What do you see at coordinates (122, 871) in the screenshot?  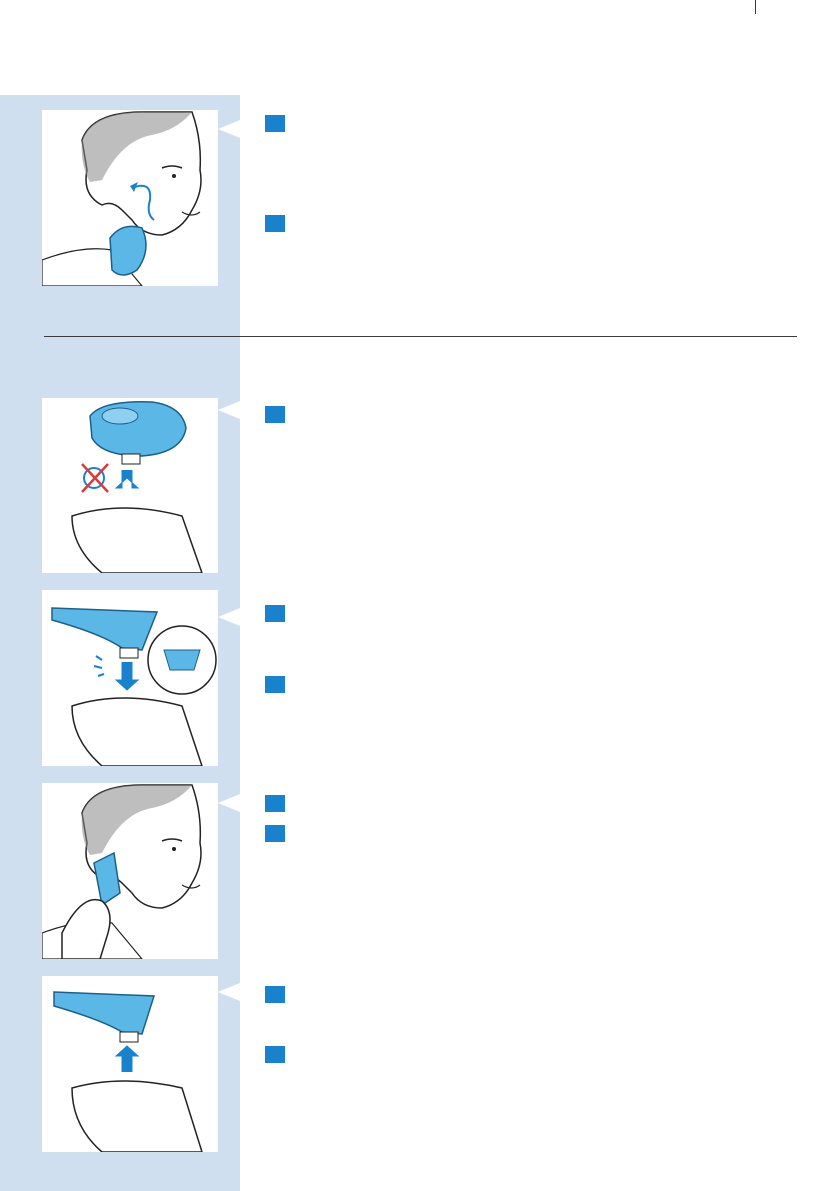 I see `man-styling-sideburns-icon` at bounding box center [122, 871].